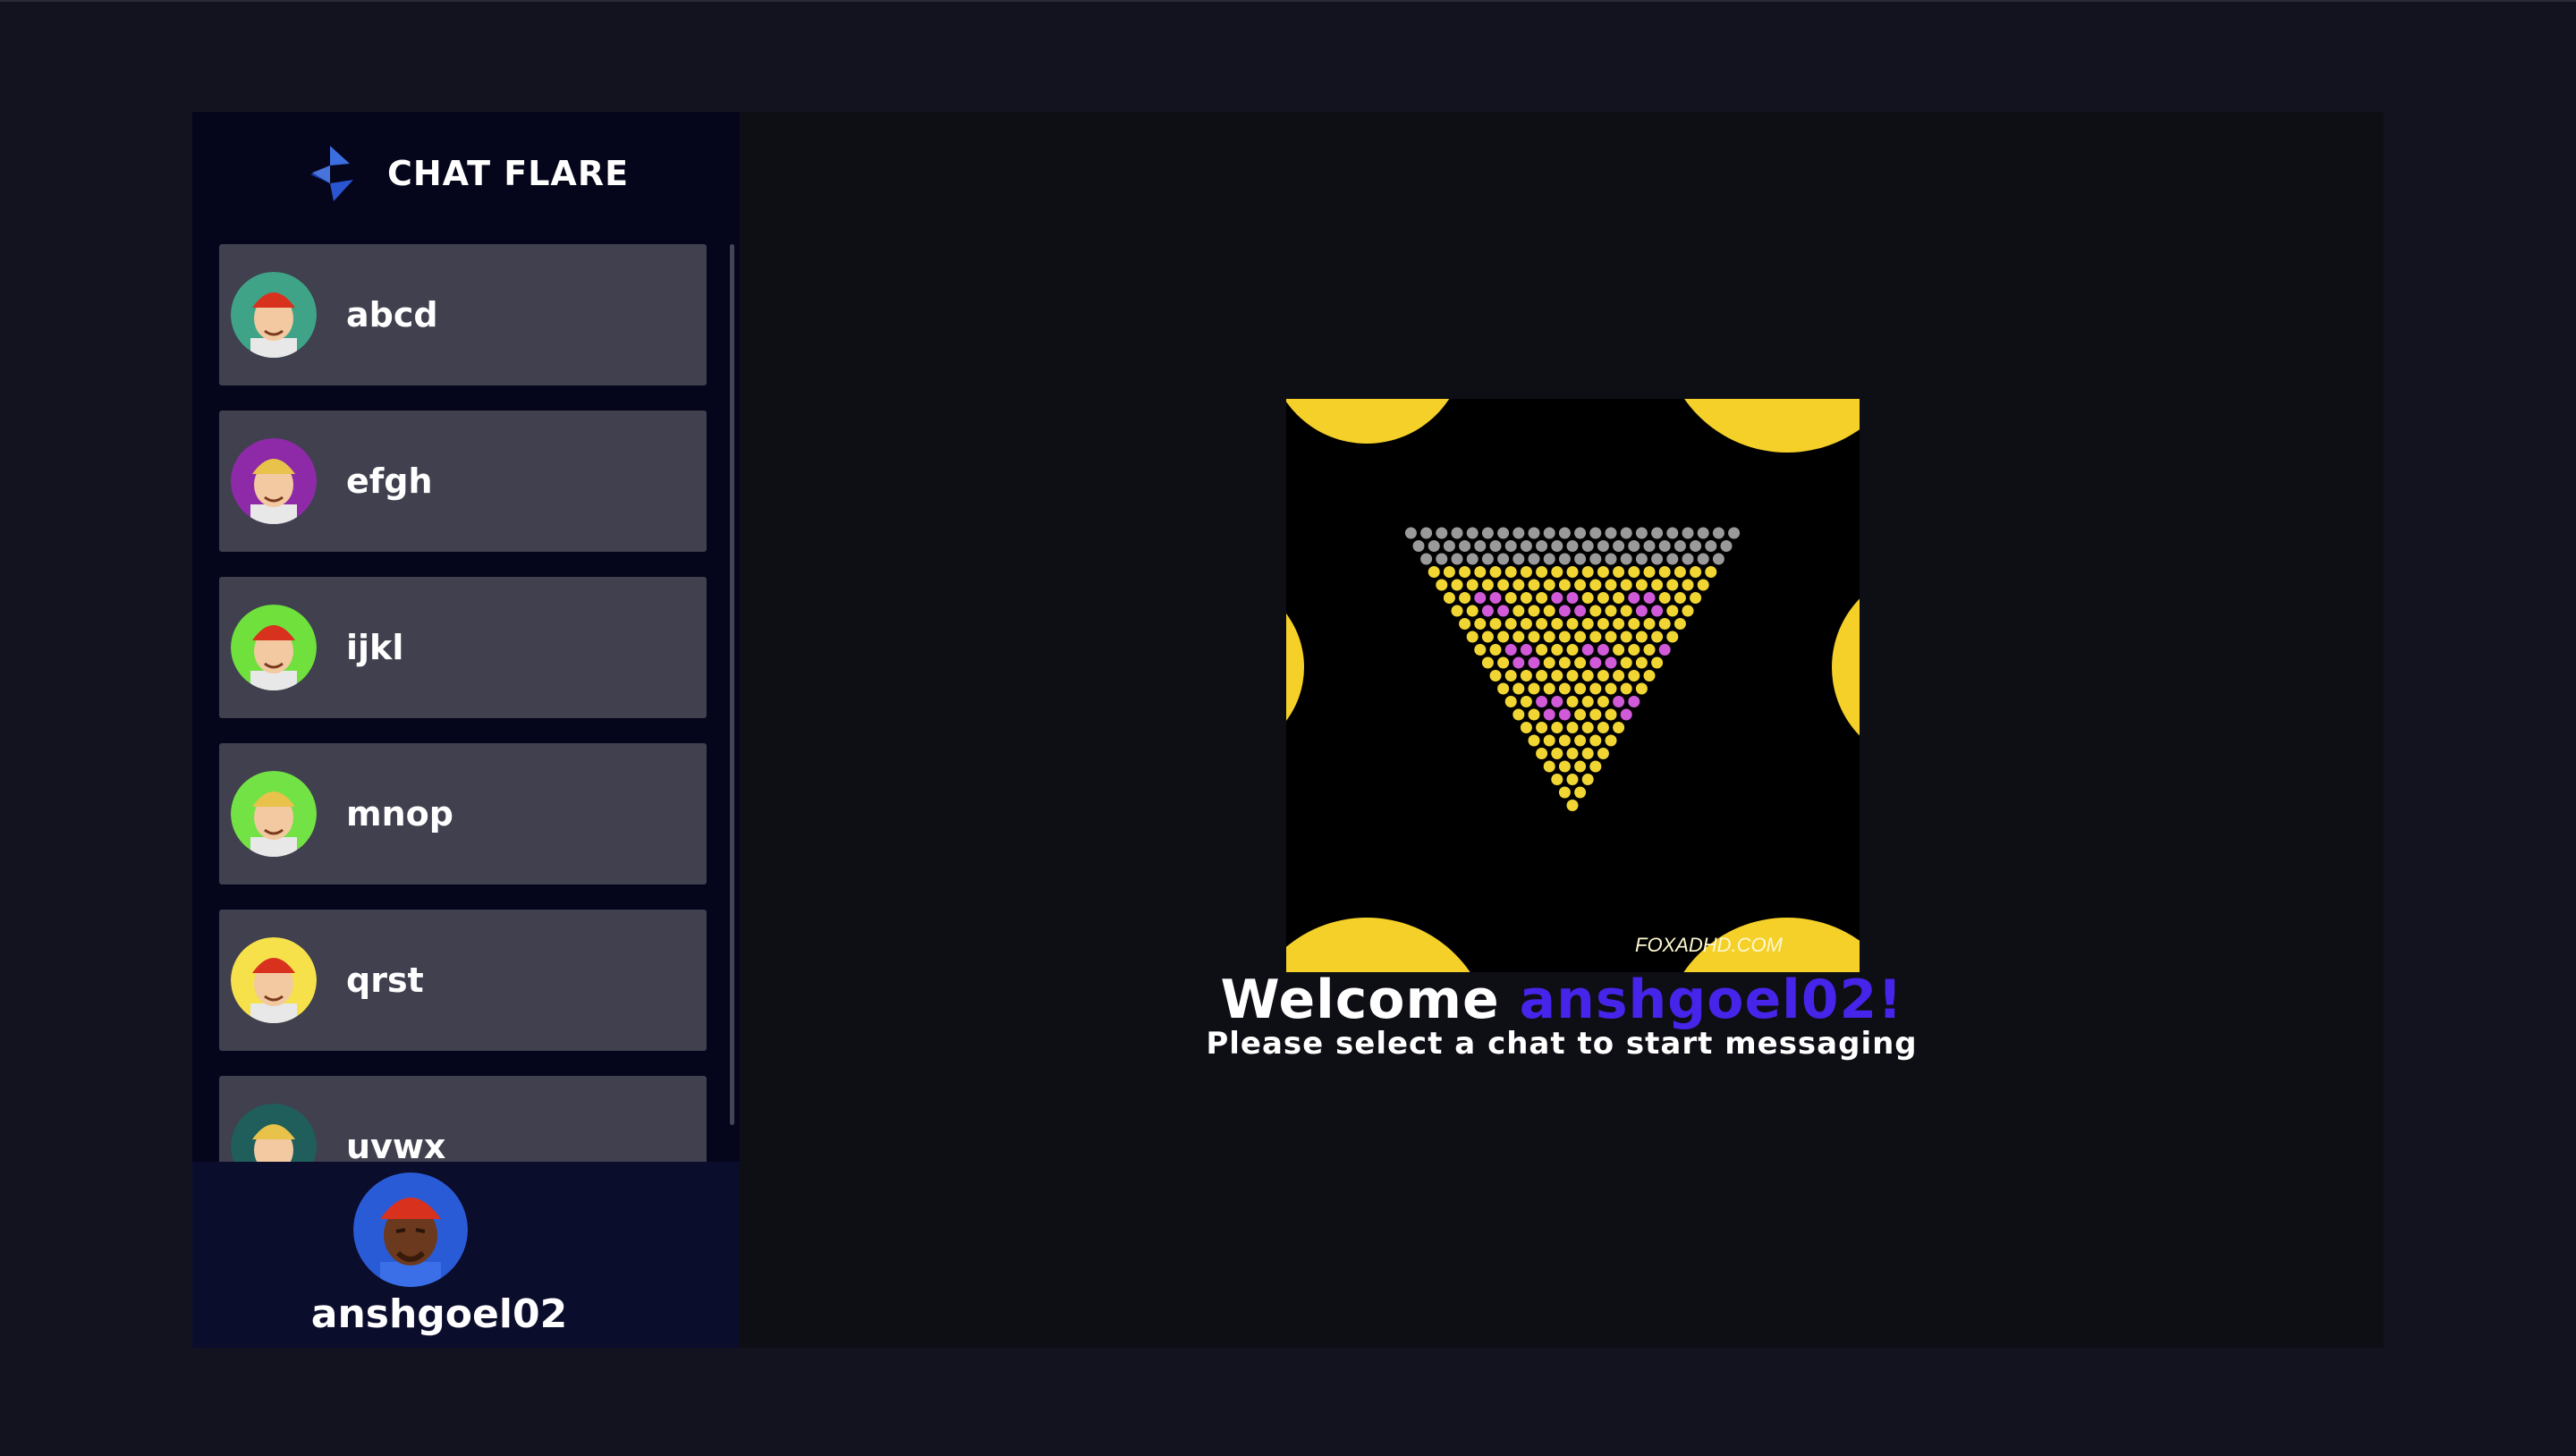  What do you see at coordinates (274, 814) in the screenshot?
I see `avatar-beanie-icon` at bounding box center [274, 814].